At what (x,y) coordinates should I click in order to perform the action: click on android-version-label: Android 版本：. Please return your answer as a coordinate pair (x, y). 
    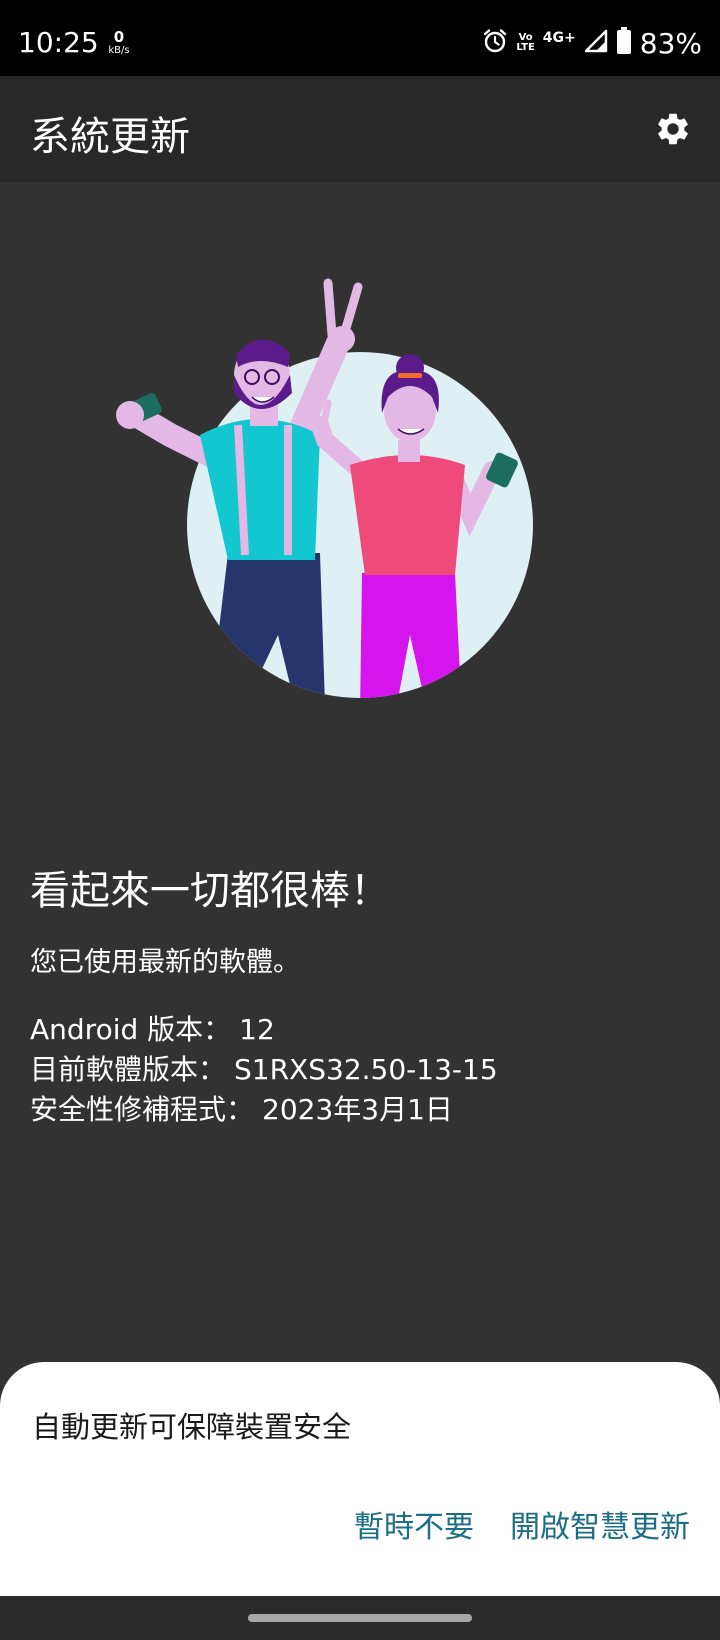
    Looking at the image, I should click on (131, 1029).